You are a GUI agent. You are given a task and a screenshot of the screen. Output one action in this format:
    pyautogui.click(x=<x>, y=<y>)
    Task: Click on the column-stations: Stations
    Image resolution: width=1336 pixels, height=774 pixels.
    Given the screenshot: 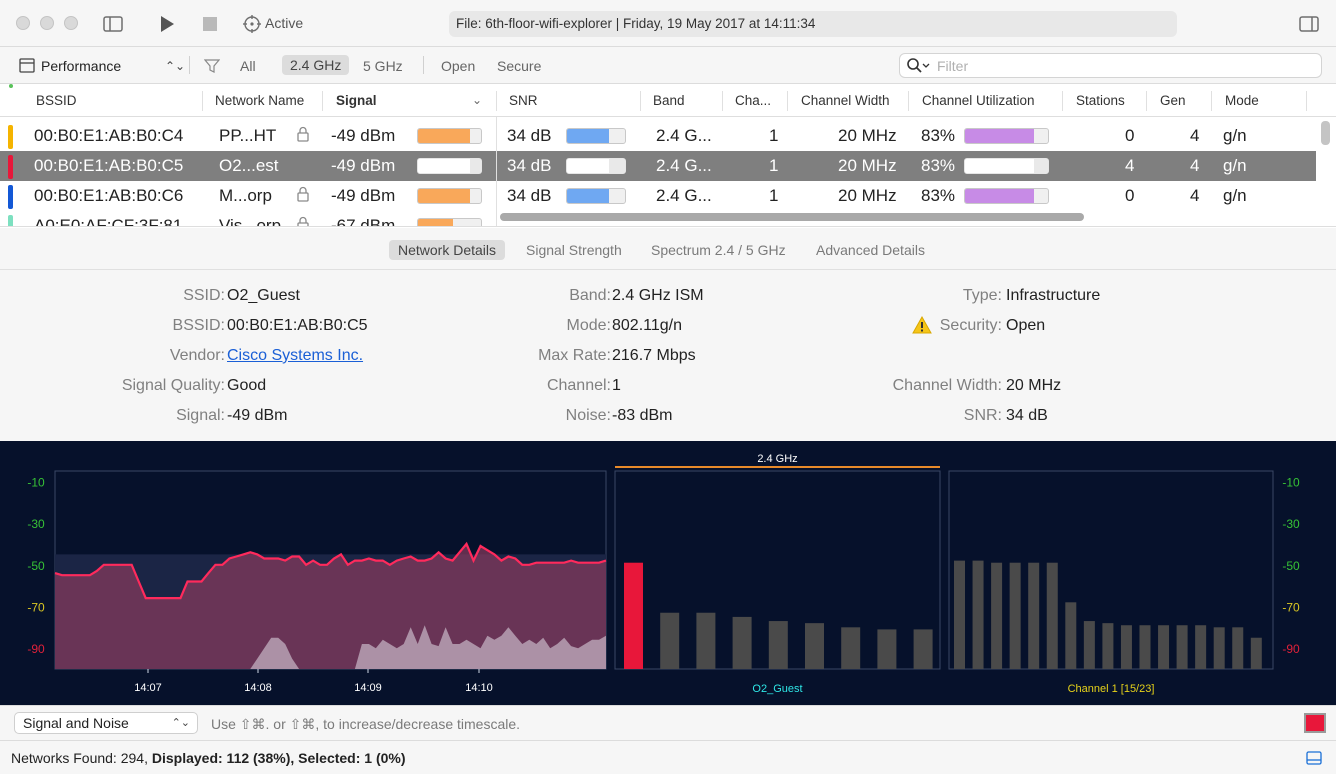 What is the action you would take?
    pyautogui.click(x=1100, y=100)
    